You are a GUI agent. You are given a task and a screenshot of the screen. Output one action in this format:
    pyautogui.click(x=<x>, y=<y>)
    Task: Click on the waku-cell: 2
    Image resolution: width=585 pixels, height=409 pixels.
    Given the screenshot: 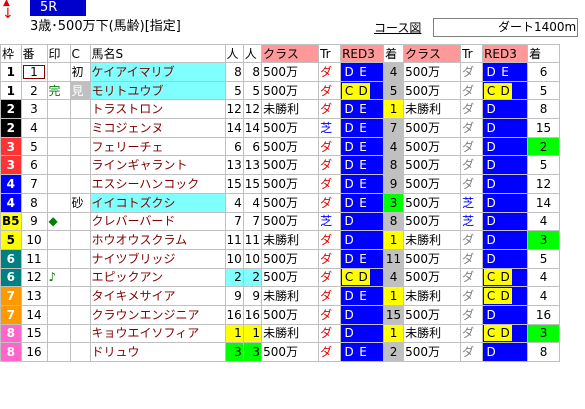 What is the action you would take?
    pyautogui.click(x=11, y=109)
    